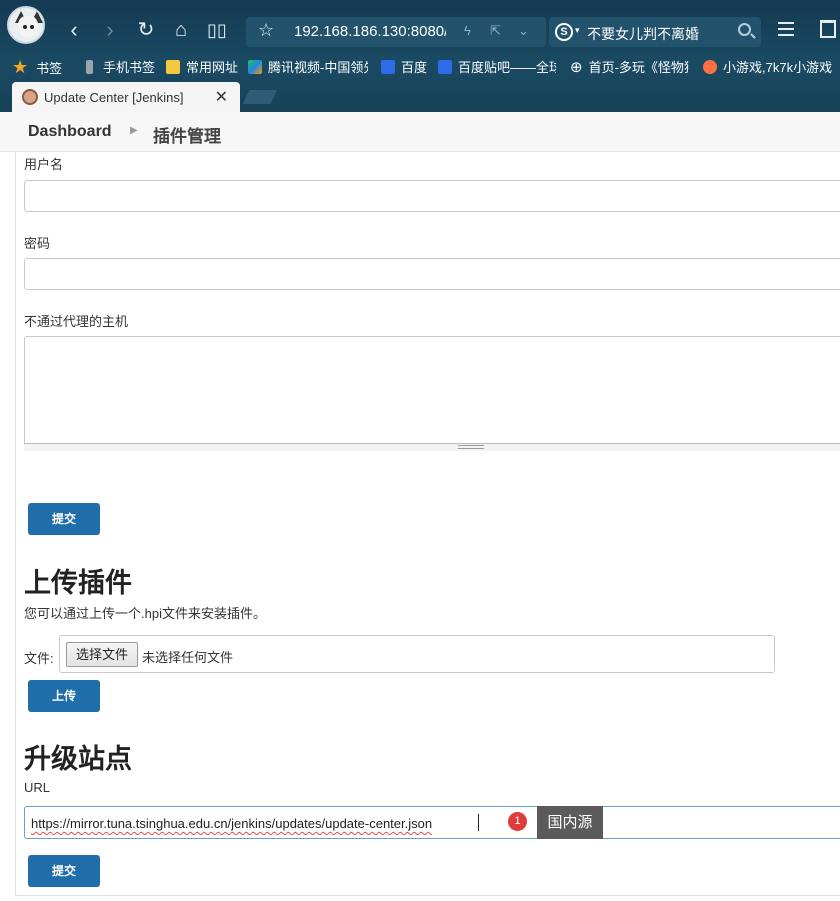 Image resolution: width=840 pixels, height=901 pixels. What do you see at coordinates (74, 30) in the screenshot?
I see `back-icon: ‹` at bounding box center [74, 30].